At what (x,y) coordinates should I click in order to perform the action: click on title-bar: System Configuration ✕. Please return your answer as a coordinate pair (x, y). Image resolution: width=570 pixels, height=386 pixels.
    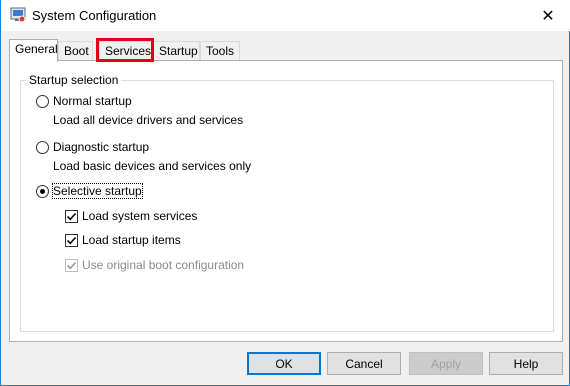
    Looking at the image, I should click on (285, 15).